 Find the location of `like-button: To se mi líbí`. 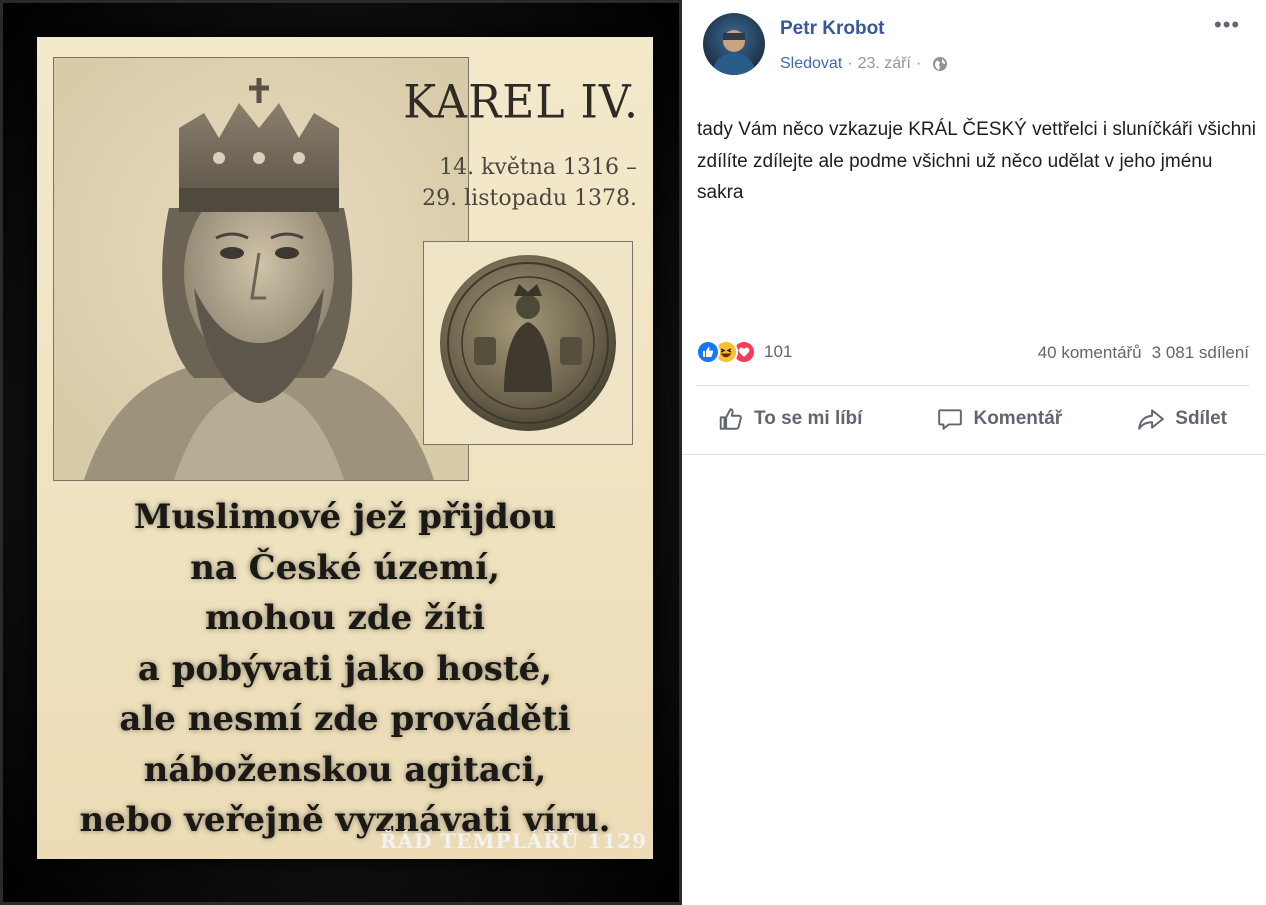

like-button: To se mi líbí is located at coordinates (790, 419).